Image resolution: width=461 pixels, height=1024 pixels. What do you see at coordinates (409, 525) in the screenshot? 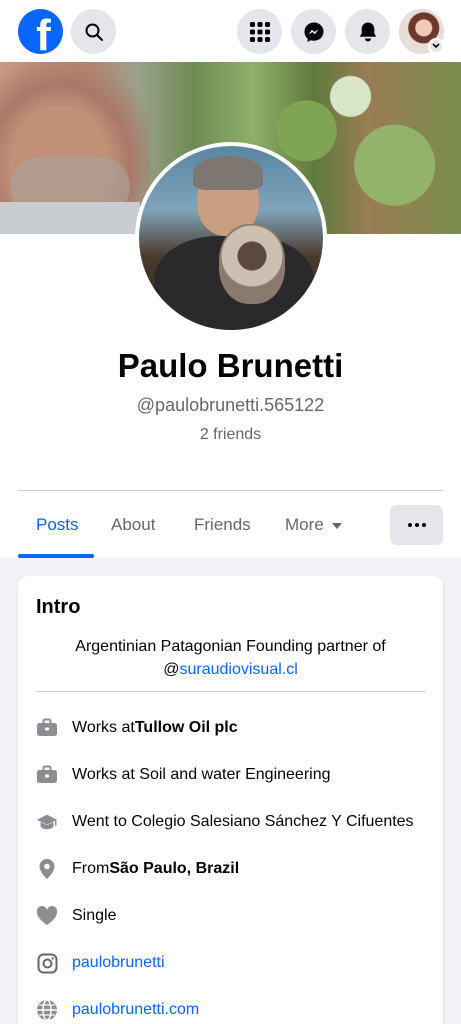
I see `ellipsis-icon` at bounding box center [409, 525].